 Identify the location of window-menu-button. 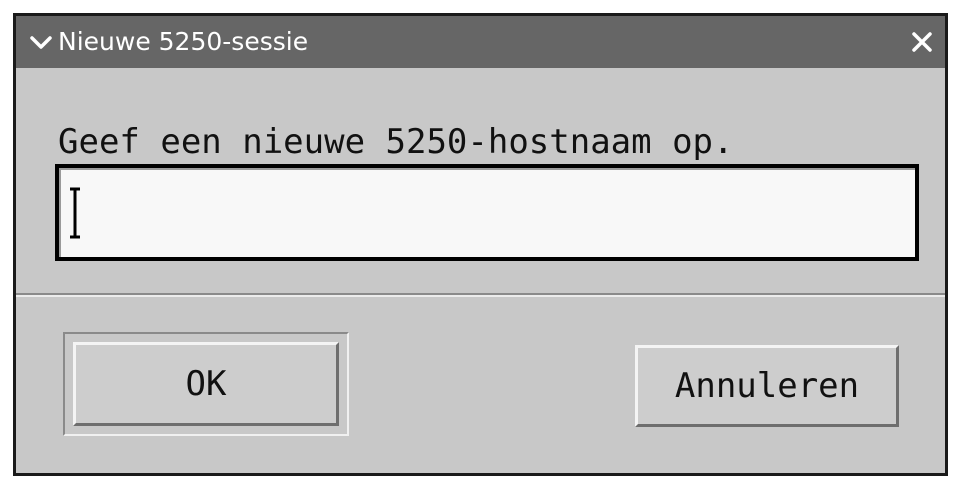
(41, 42).